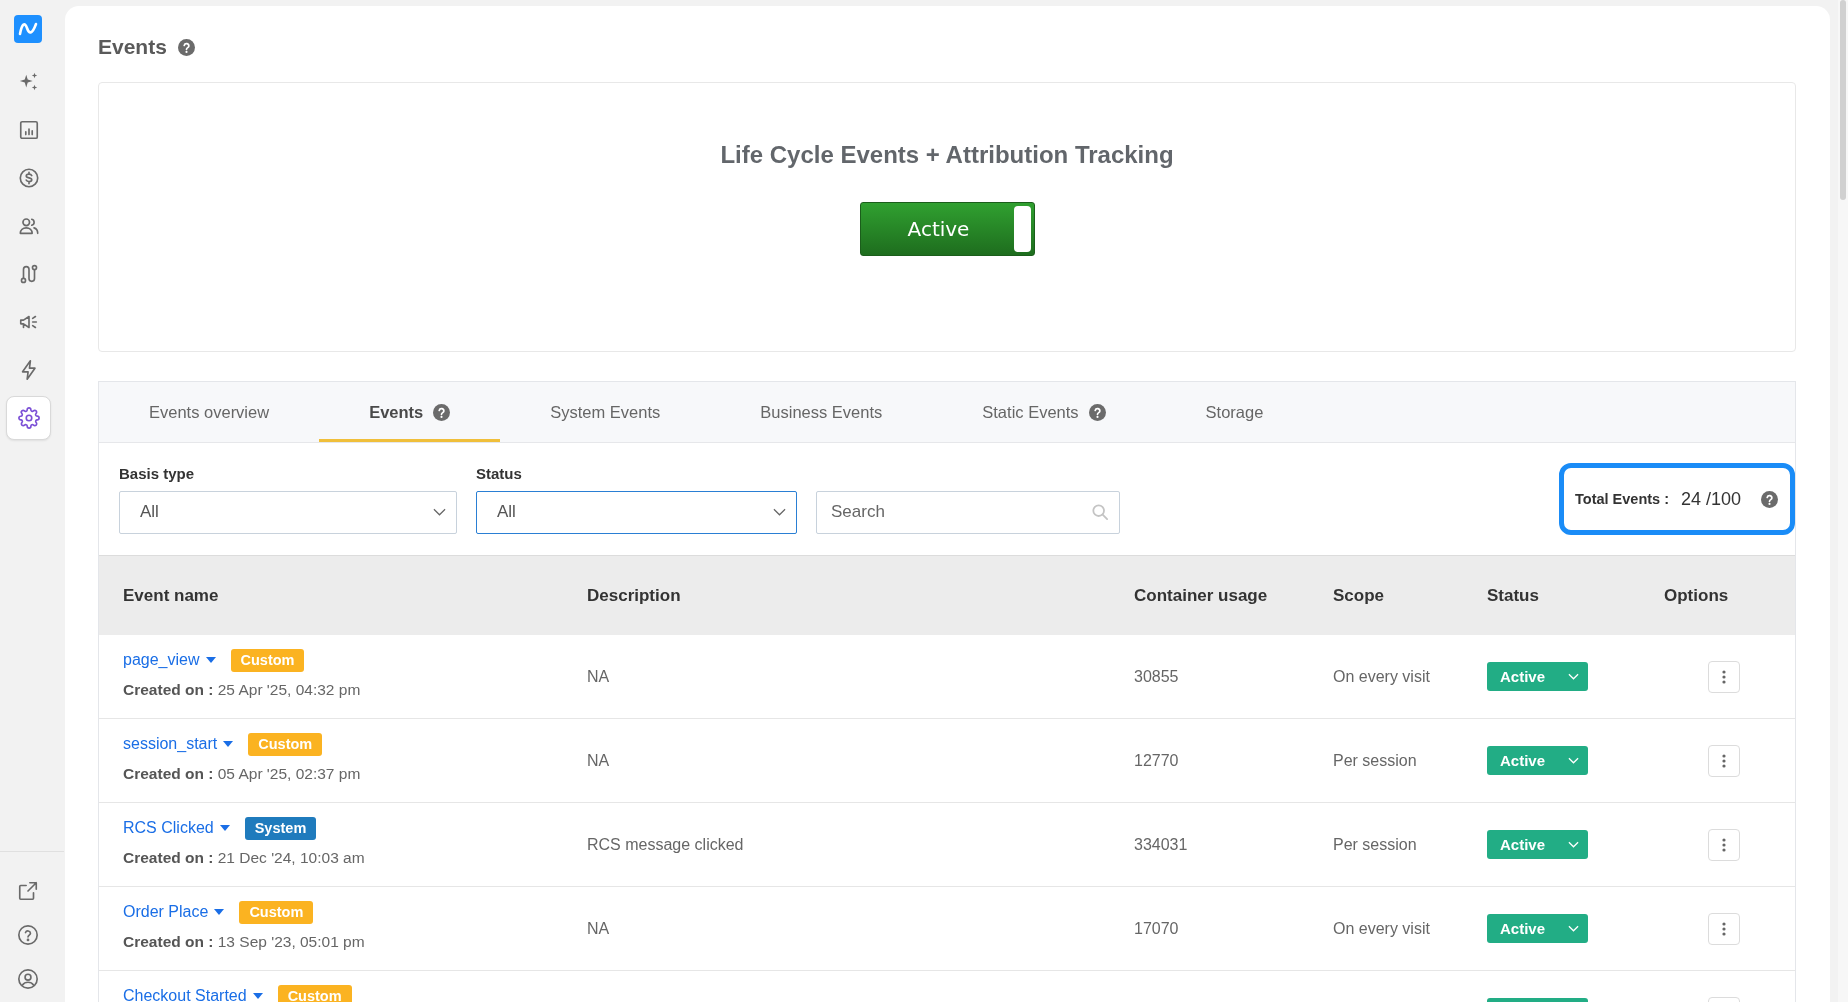  I want to click on search-icon, so click(1100, 511).